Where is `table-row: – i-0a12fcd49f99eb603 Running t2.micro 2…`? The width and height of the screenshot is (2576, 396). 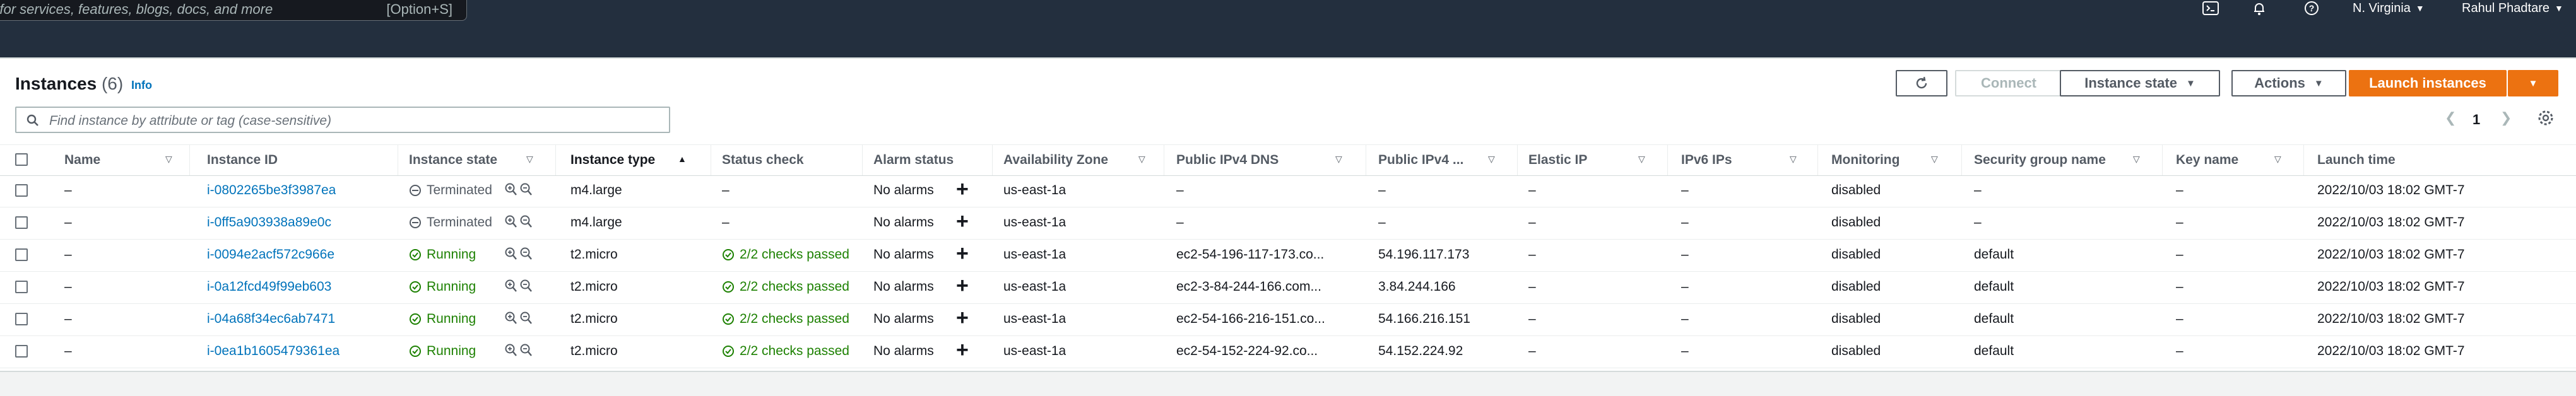 table-row: – i-0a12fcd49f99eb603 Running t2.micro 2… is located at coordinates (1288, 287).